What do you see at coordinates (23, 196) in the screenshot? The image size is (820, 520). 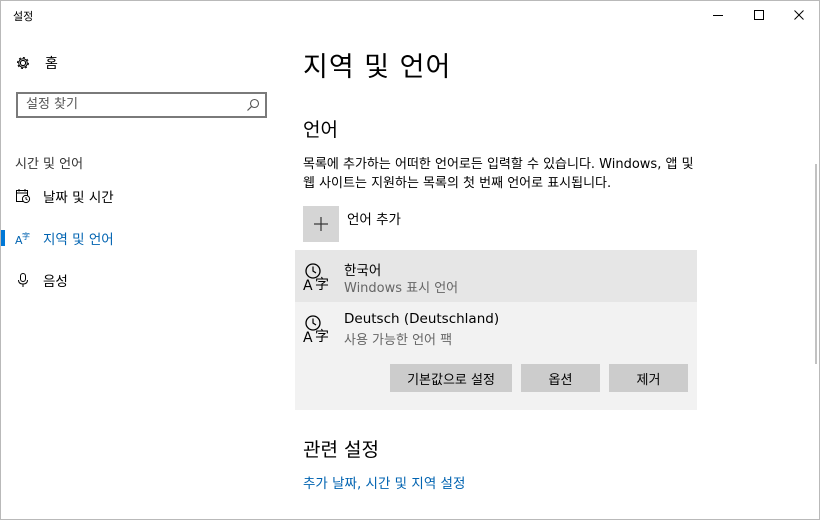 I see `calendar-clock-icon` at bounding box center [23, 196].